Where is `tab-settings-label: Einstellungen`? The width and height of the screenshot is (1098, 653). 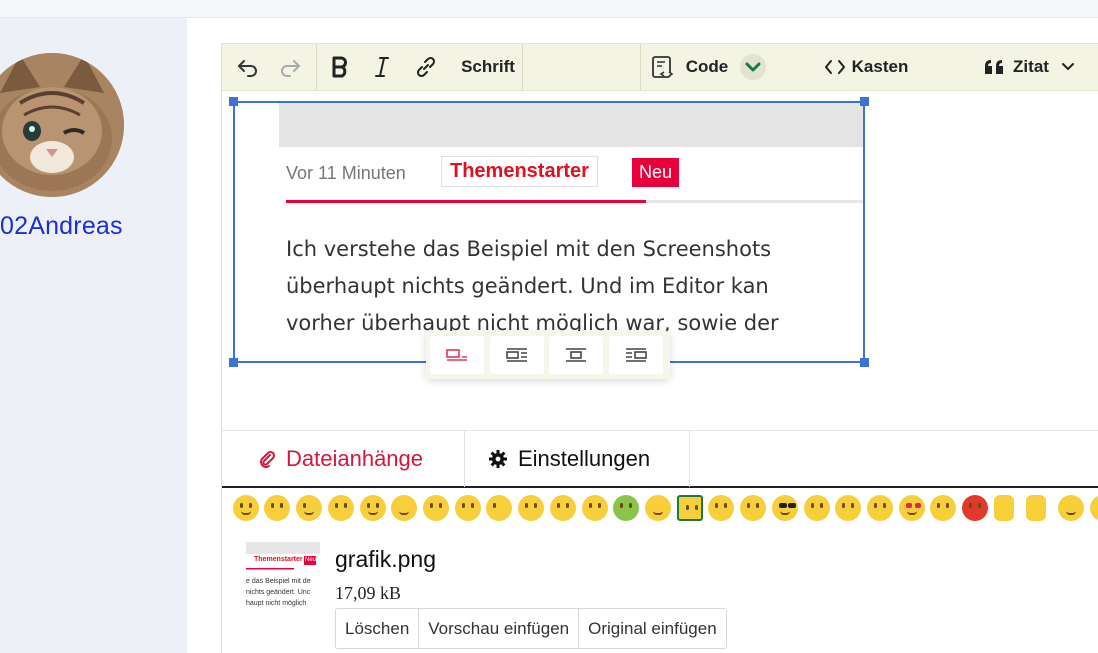
tab-settings-label: Einstellungen is located at coordinates (584, 458).